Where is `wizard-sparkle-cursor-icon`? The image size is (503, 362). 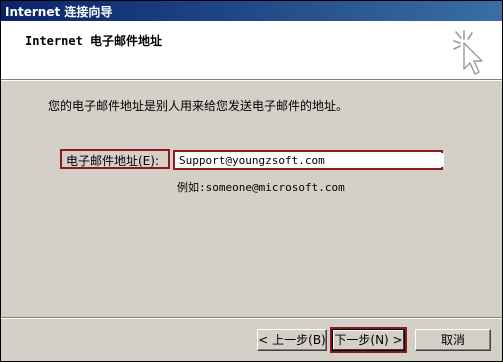 wizard-sparkle-cursor-icon is located at coordinates (468, 52).